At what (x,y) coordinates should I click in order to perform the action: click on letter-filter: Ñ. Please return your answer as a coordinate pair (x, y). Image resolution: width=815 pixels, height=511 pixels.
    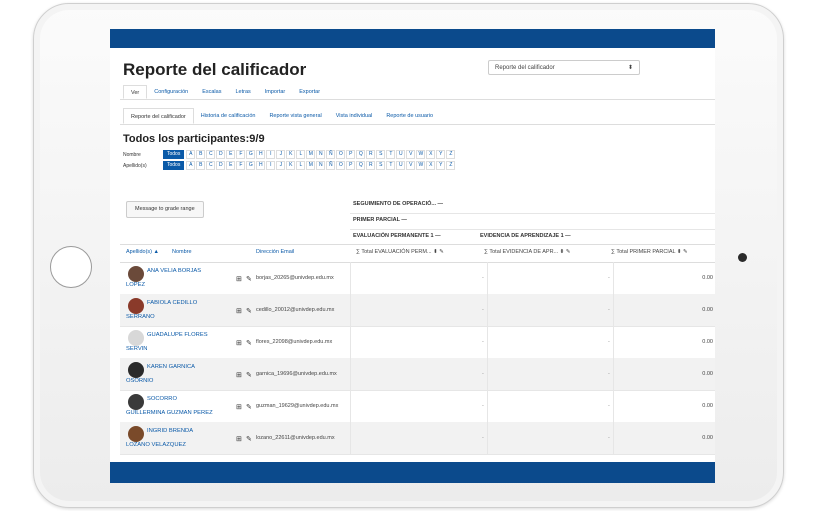
    Looking at the image, I should click on (331, 165).